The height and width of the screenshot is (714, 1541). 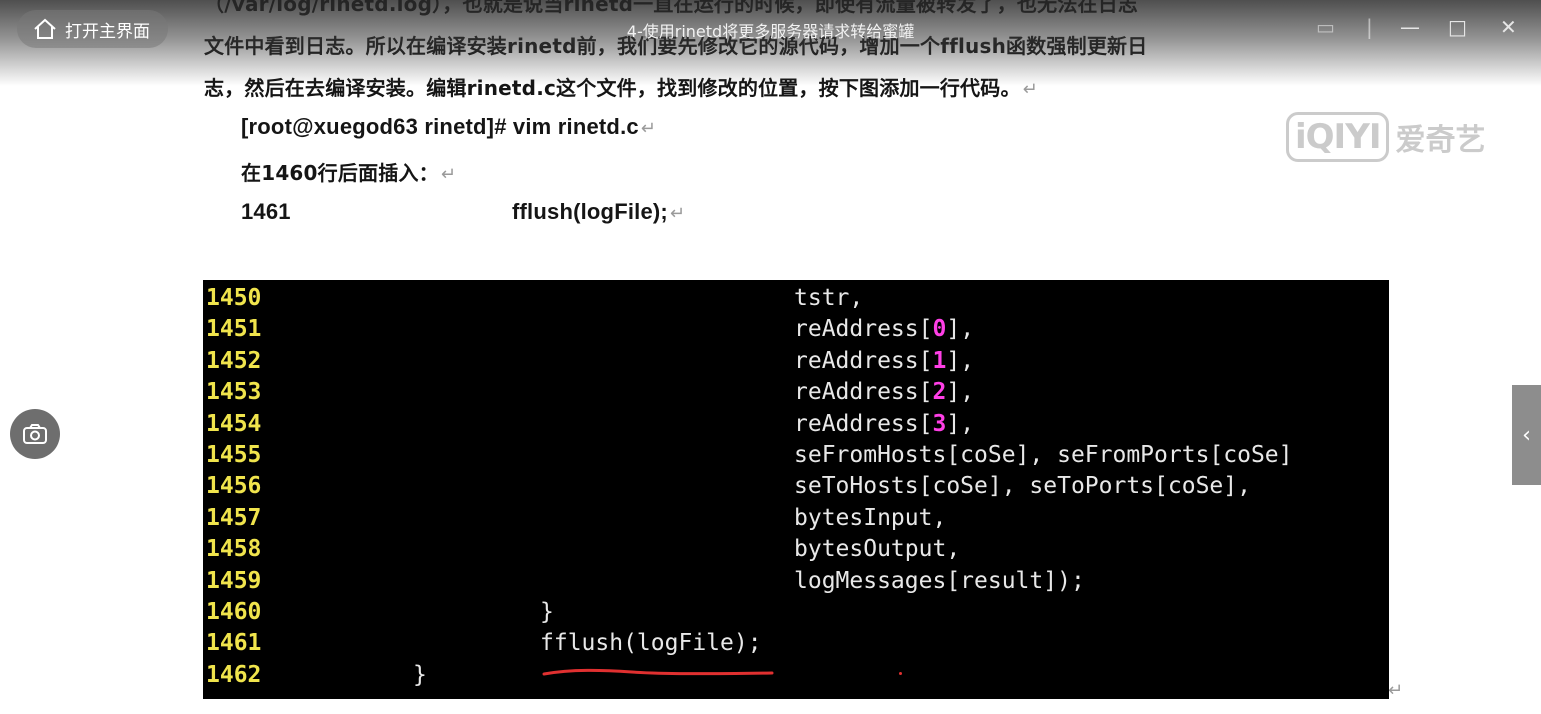 I want to click on terminal-line: 1457 bytesInput,, so click(x=796, y=518).